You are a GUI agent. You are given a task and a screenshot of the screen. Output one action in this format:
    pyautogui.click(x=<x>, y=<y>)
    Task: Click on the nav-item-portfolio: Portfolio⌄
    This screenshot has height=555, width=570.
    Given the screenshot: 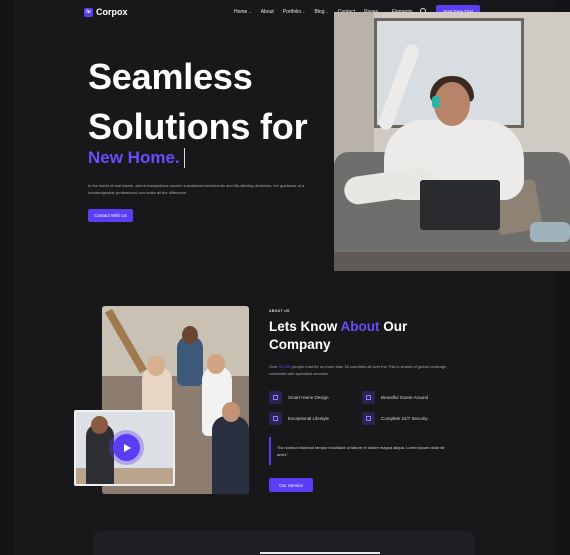 What is the action you would take?
    pyautogui.click(x=294, y=12)
    